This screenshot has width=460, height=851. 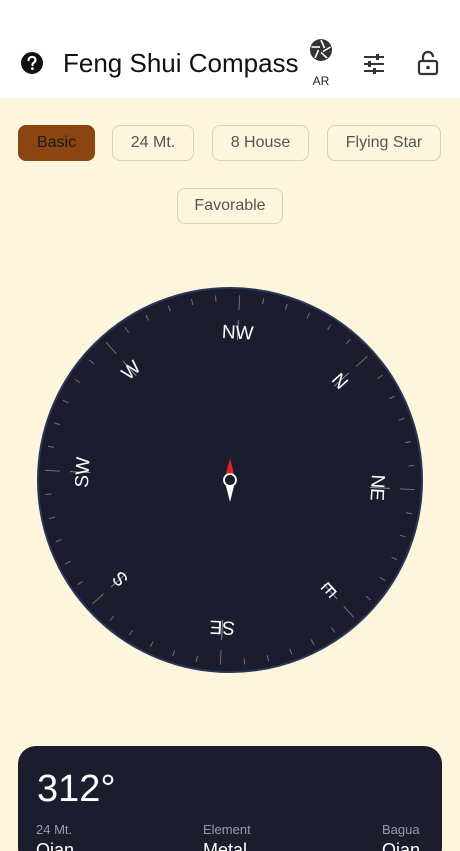 What do you see at coordinates (321, 50) in the screenshot?
I see `camera-shutter-icon` at bounding box center [321, 50].